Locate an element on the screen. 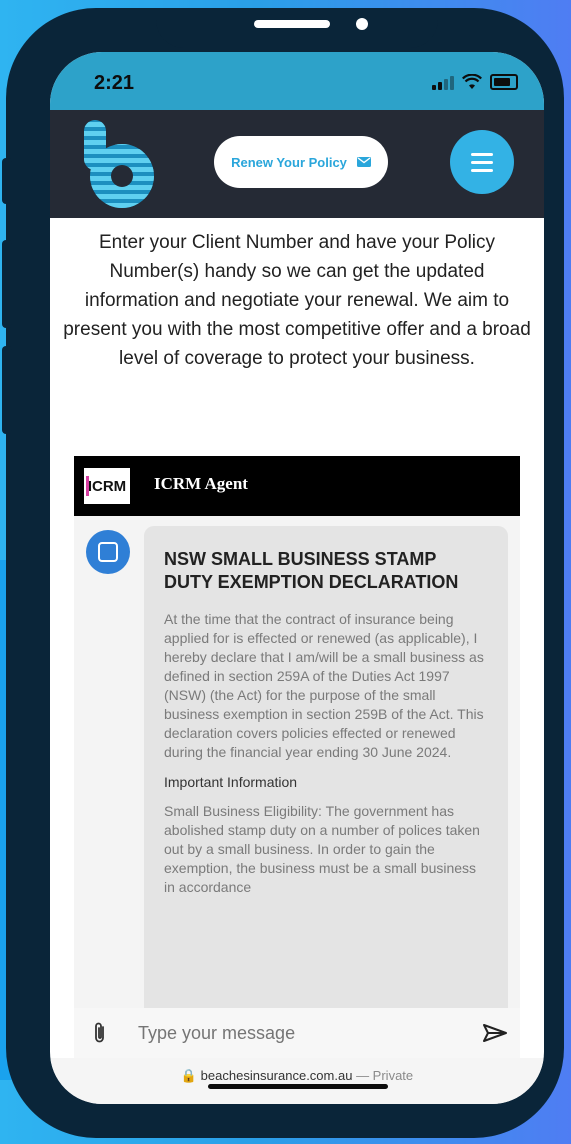  renew-policy-button: Renew Your Policy is located at coordinates (301, 162).